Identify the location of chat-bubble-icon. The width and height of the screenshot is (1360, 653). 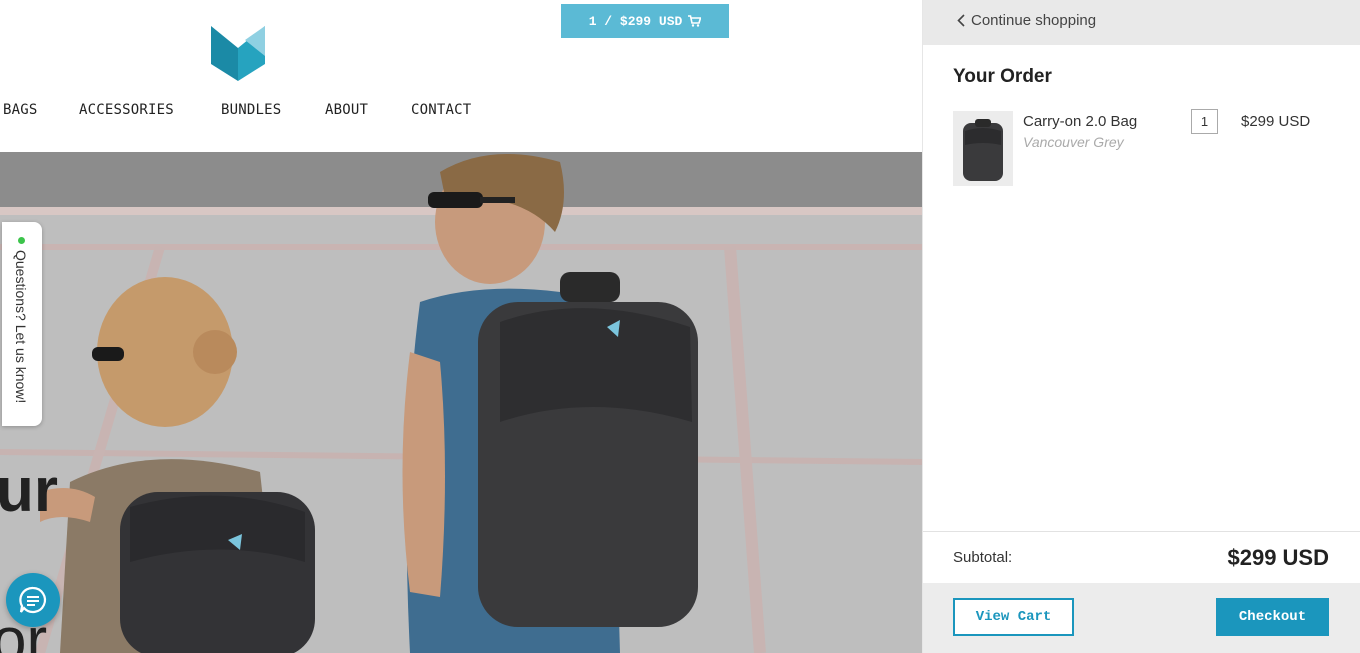
(33, 600).